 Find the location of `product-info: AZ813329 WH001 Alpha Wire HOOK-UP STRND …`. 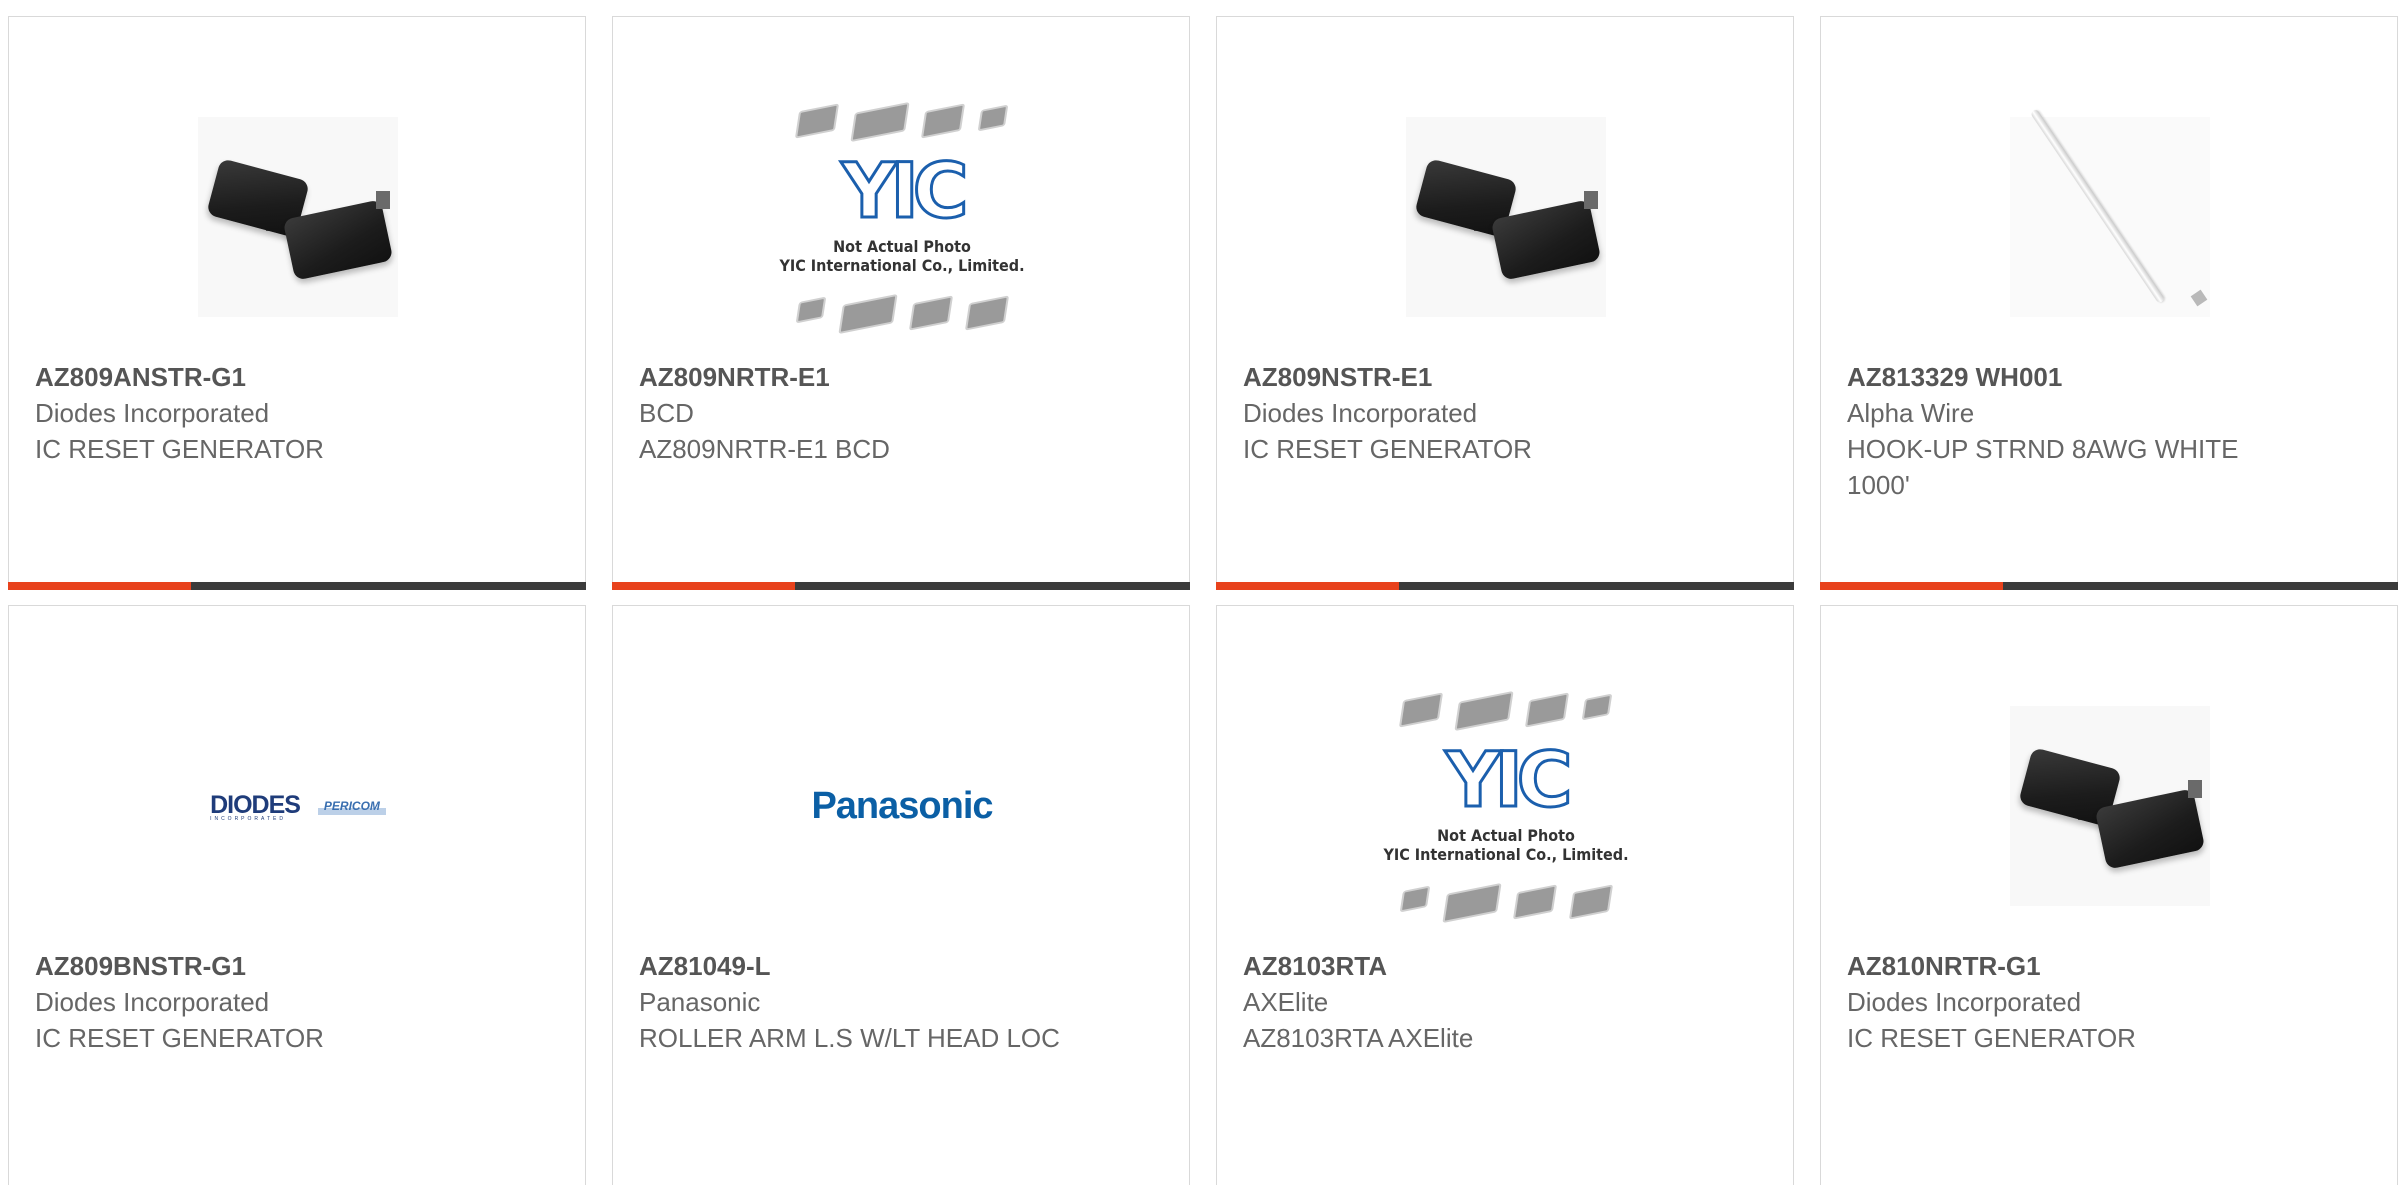

product-info: AZ813329 WH001 Alpha Wire HOOK-UP STRND … is located at coordinates (2077, 431).